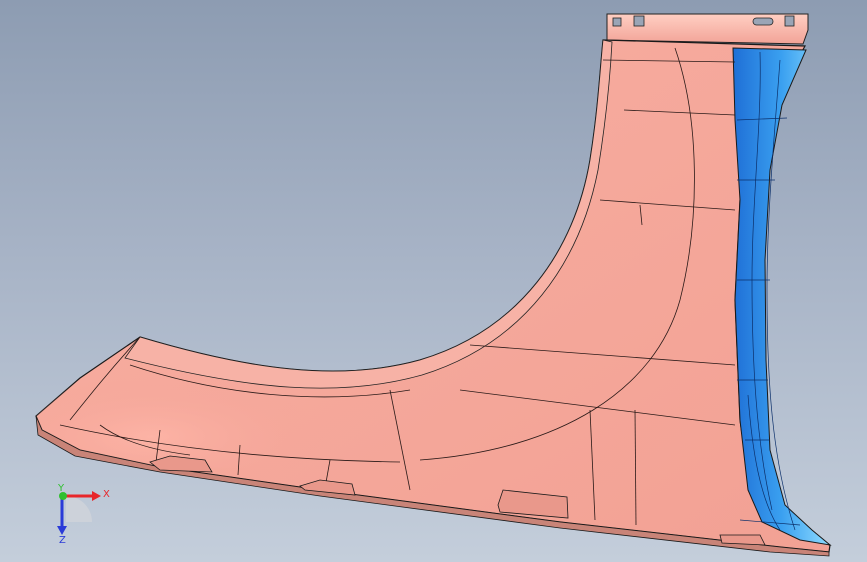 The height and width of the screenshot is (562, 867). I want to click on x-axis-label: X, so click(106, 494).